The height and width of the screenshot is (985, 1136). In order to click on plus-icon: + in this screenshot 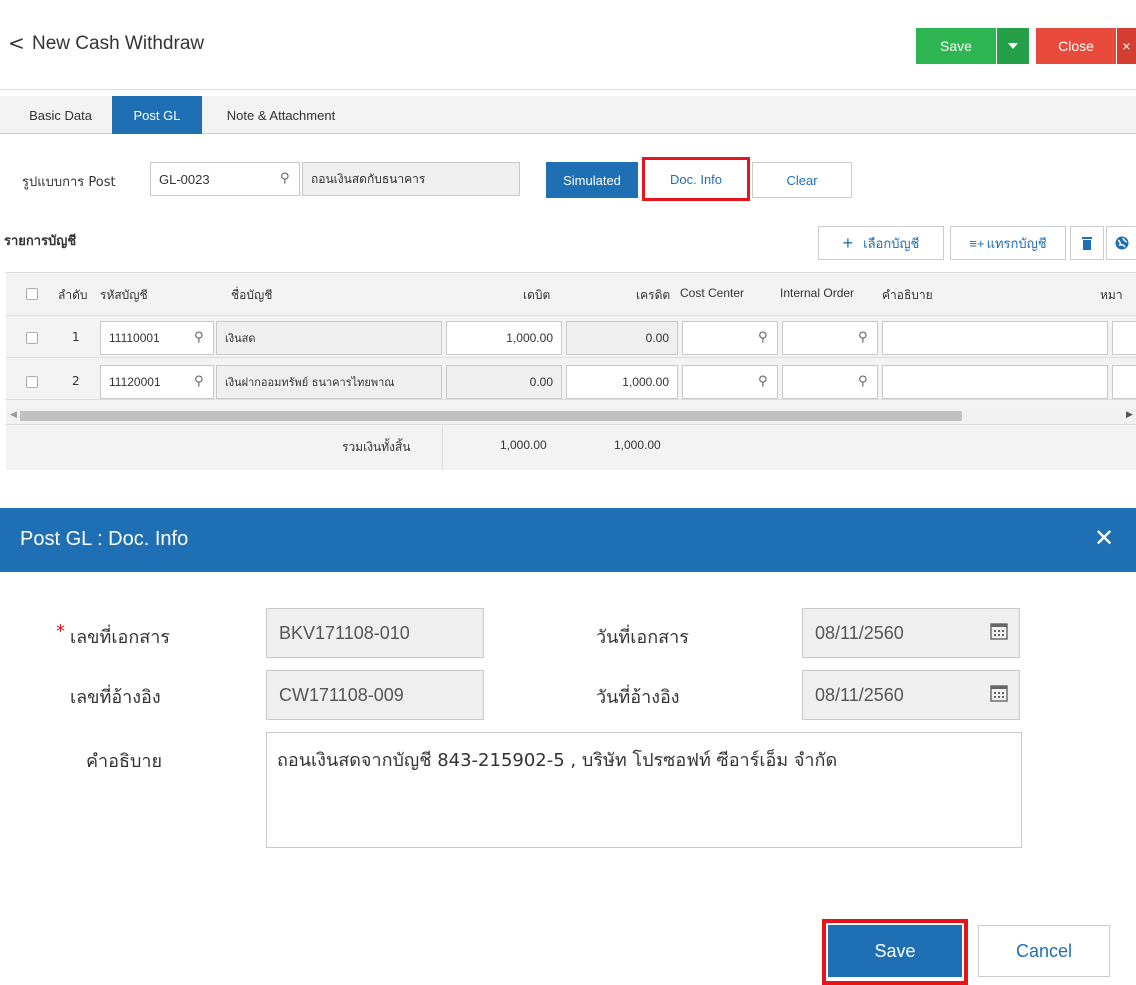, I will do `click(848, 242)`.